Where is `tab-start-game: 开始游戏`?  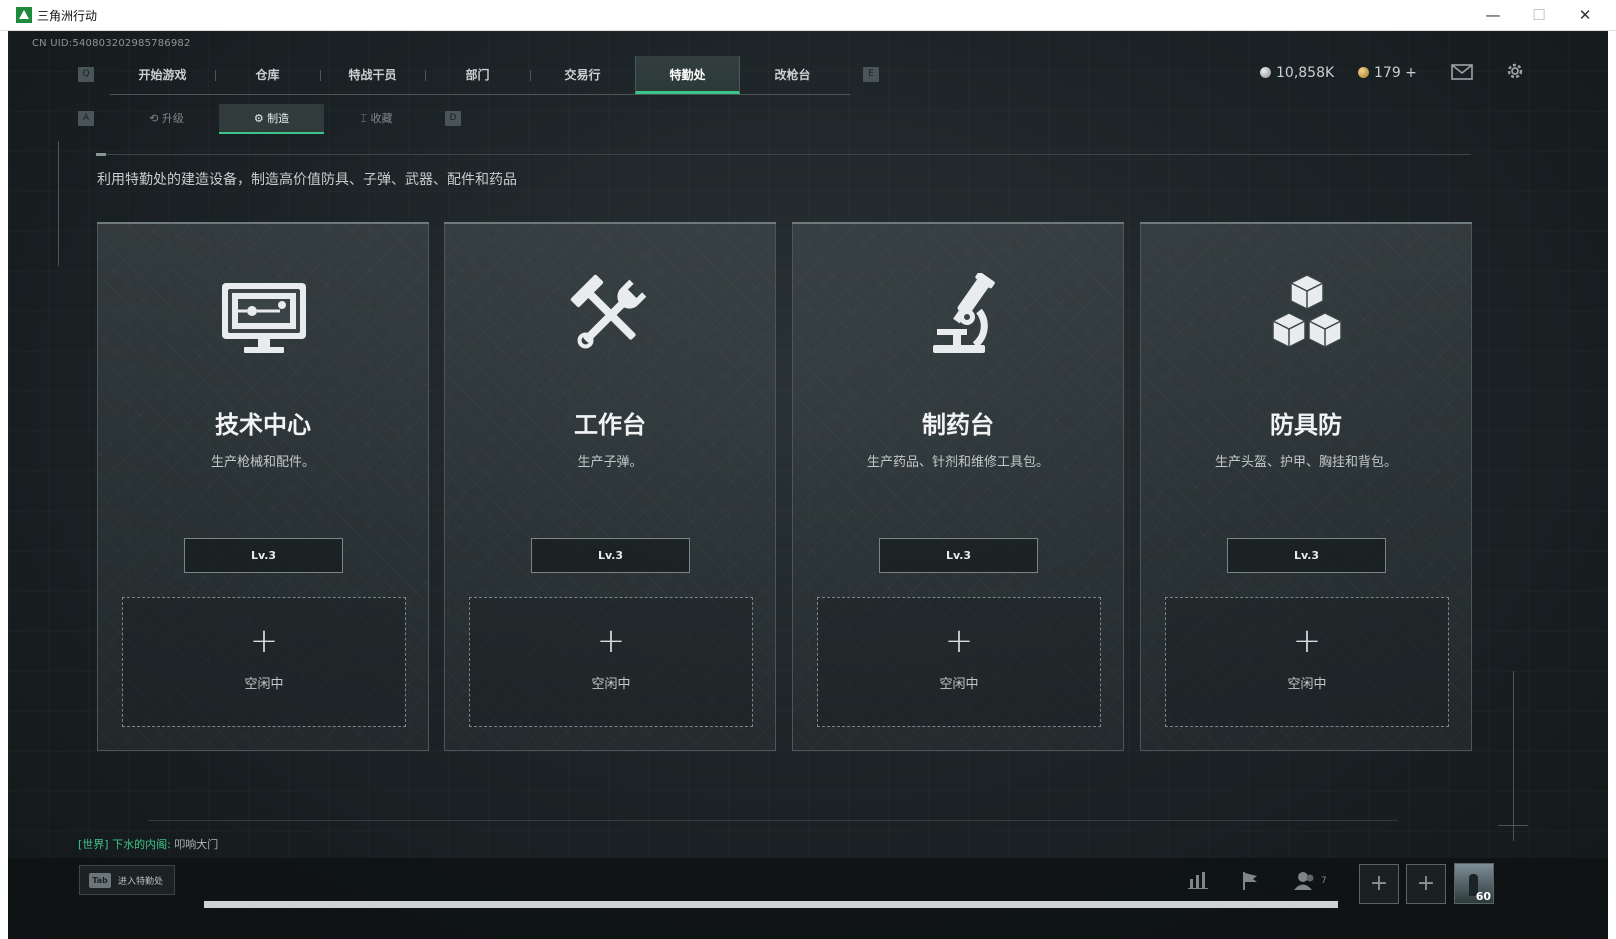
tab-start-game: 开始游戏 is located at coordinates (162, 75).